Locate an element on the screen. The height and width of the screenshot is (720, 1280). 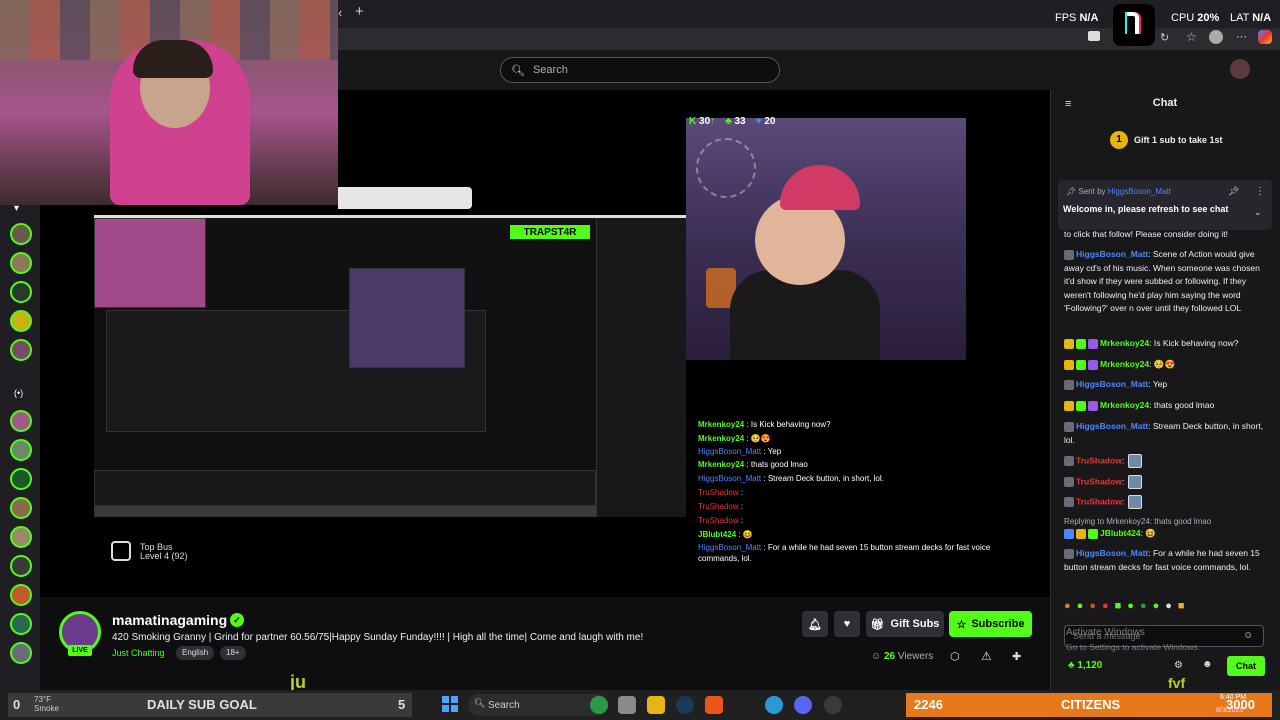
clock-time: 6:40 PM is located at coordinates (1233, 697).